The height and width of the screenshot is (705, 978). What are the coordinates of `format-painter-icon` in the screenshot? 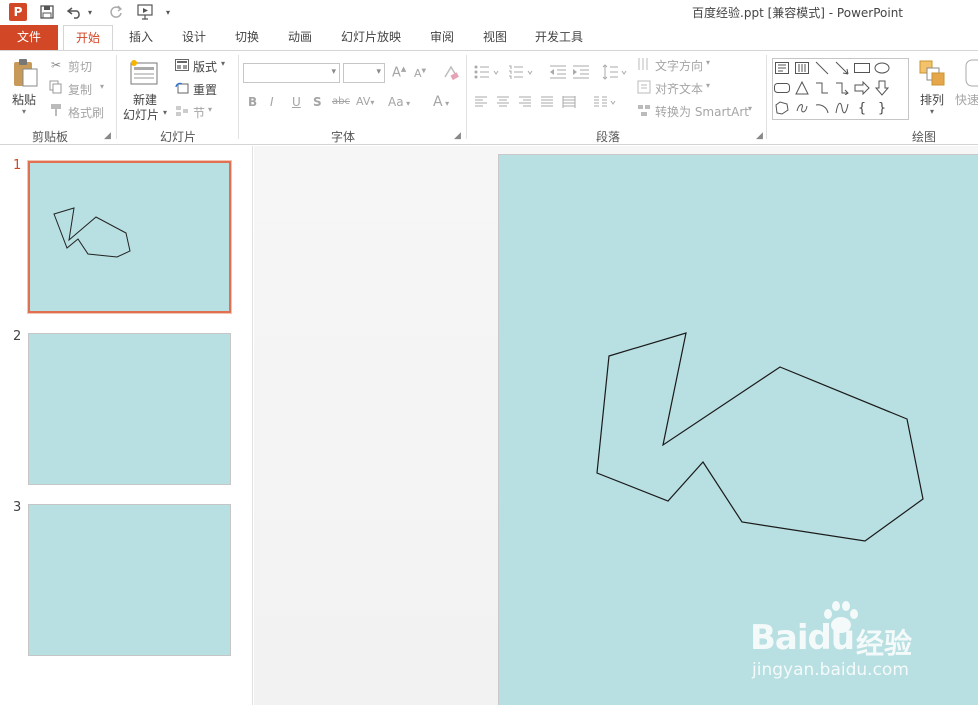 It's located at (56, 110).